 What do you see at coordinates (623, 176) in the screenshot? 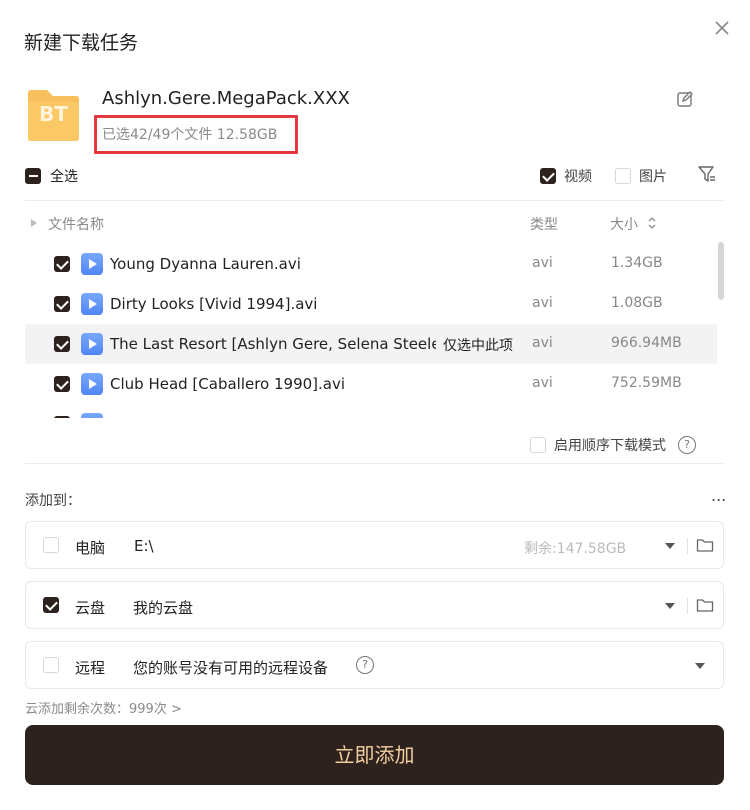
I see `image-checkbox` at bounding box center [623, 176].